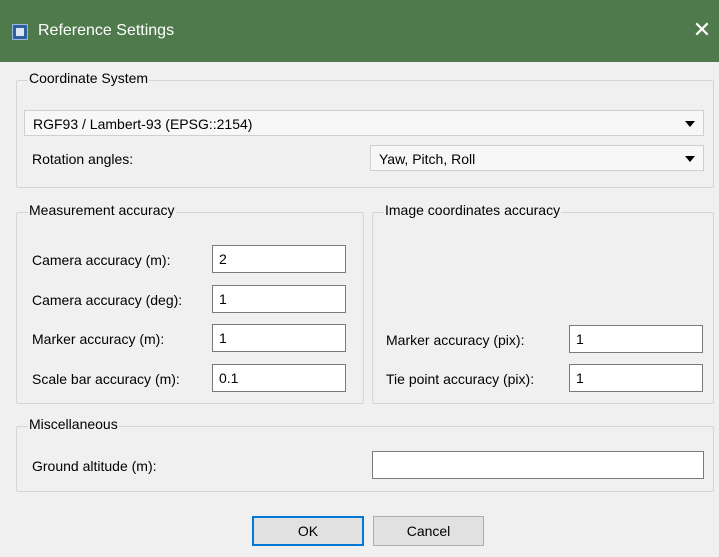  I want to click on rotation-angles-label: Rotation angles:, so click(83, 159).